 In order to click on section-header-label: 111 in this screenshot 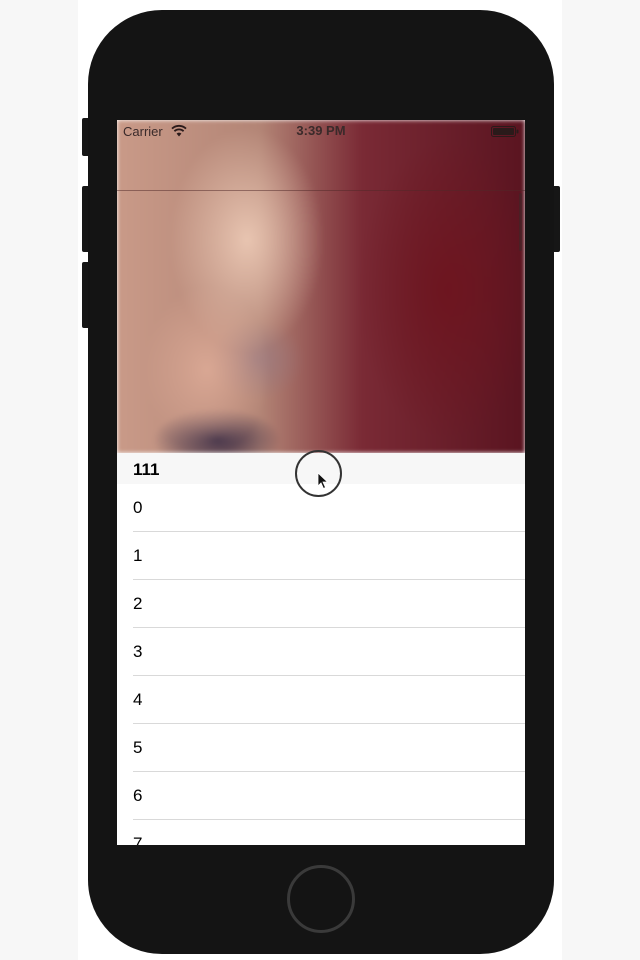, I will do `click(146, 469)`.